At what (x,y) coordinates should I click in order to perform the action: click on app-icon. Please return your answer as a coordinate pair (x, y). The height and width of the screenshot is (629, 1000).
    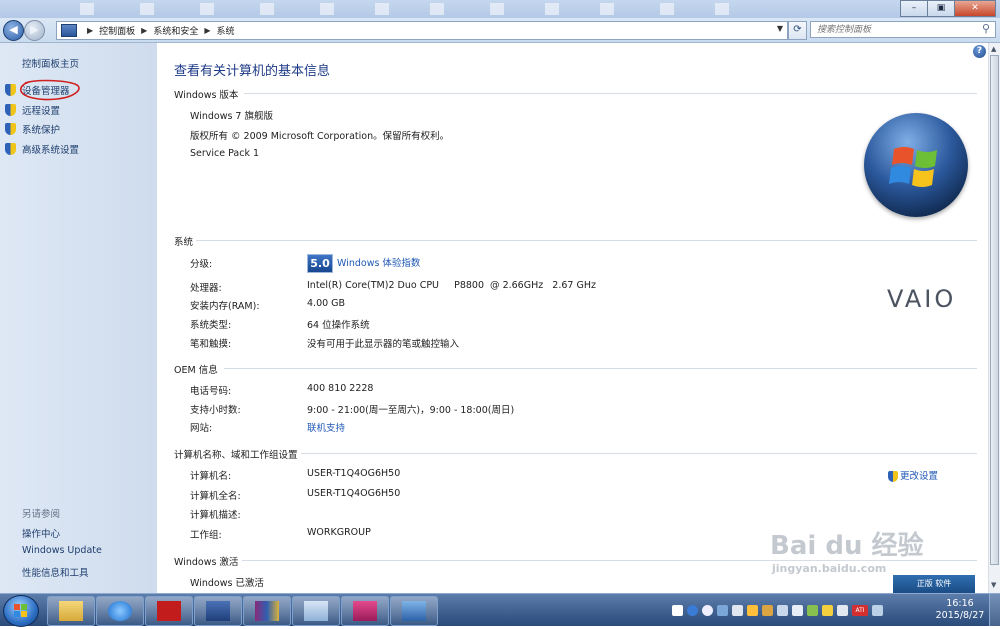
    Looking at the image, I should click on (365, 611).